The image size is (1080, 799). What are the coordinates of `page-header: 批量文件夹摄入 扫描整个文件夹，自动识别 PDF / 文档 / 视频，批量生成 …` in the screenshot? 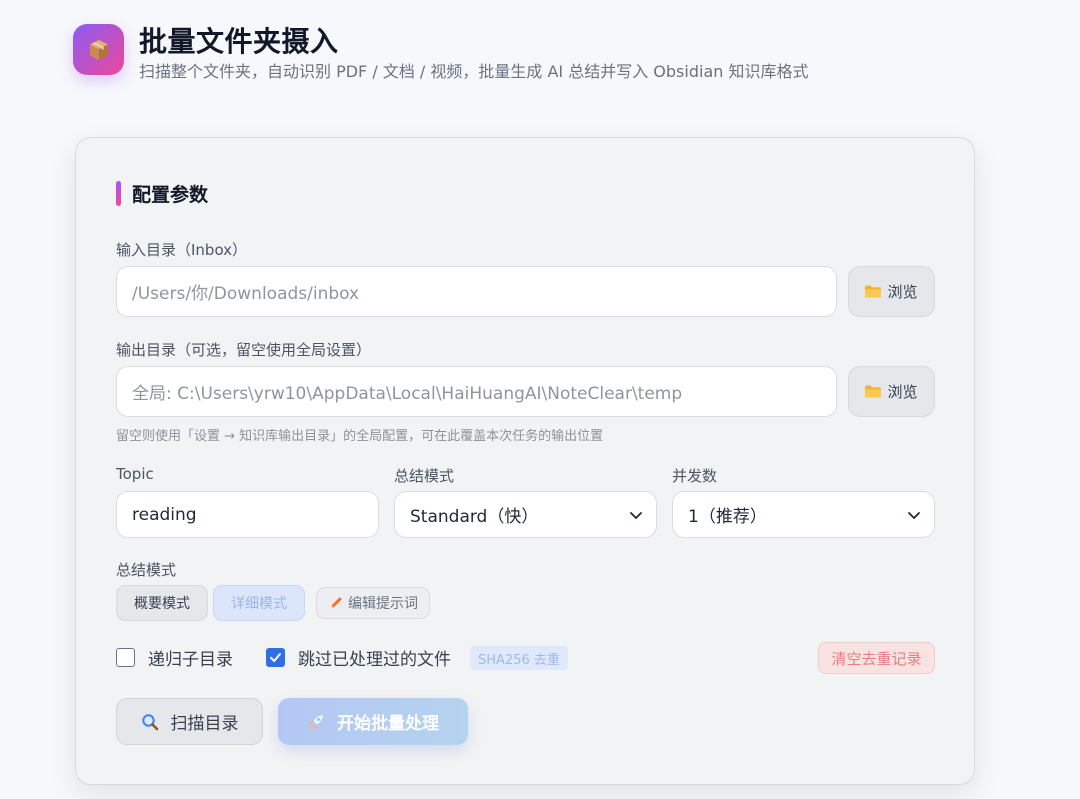 It's located at (440, 53).